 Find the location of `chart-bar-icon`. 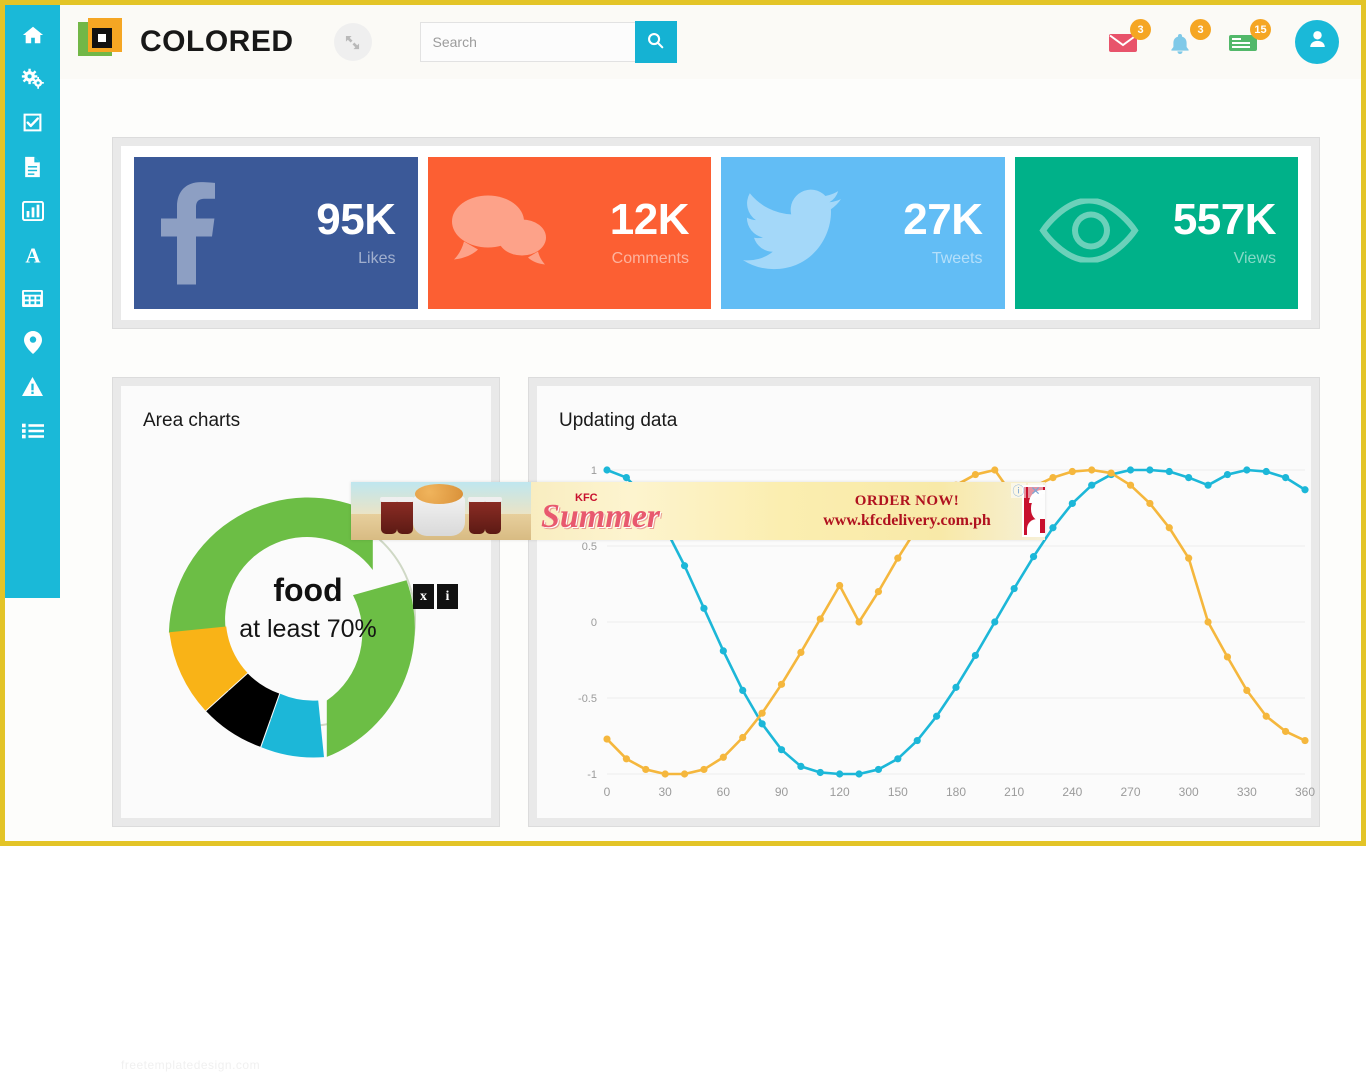

chart-bar-icon is located at coordinates (32, 213).